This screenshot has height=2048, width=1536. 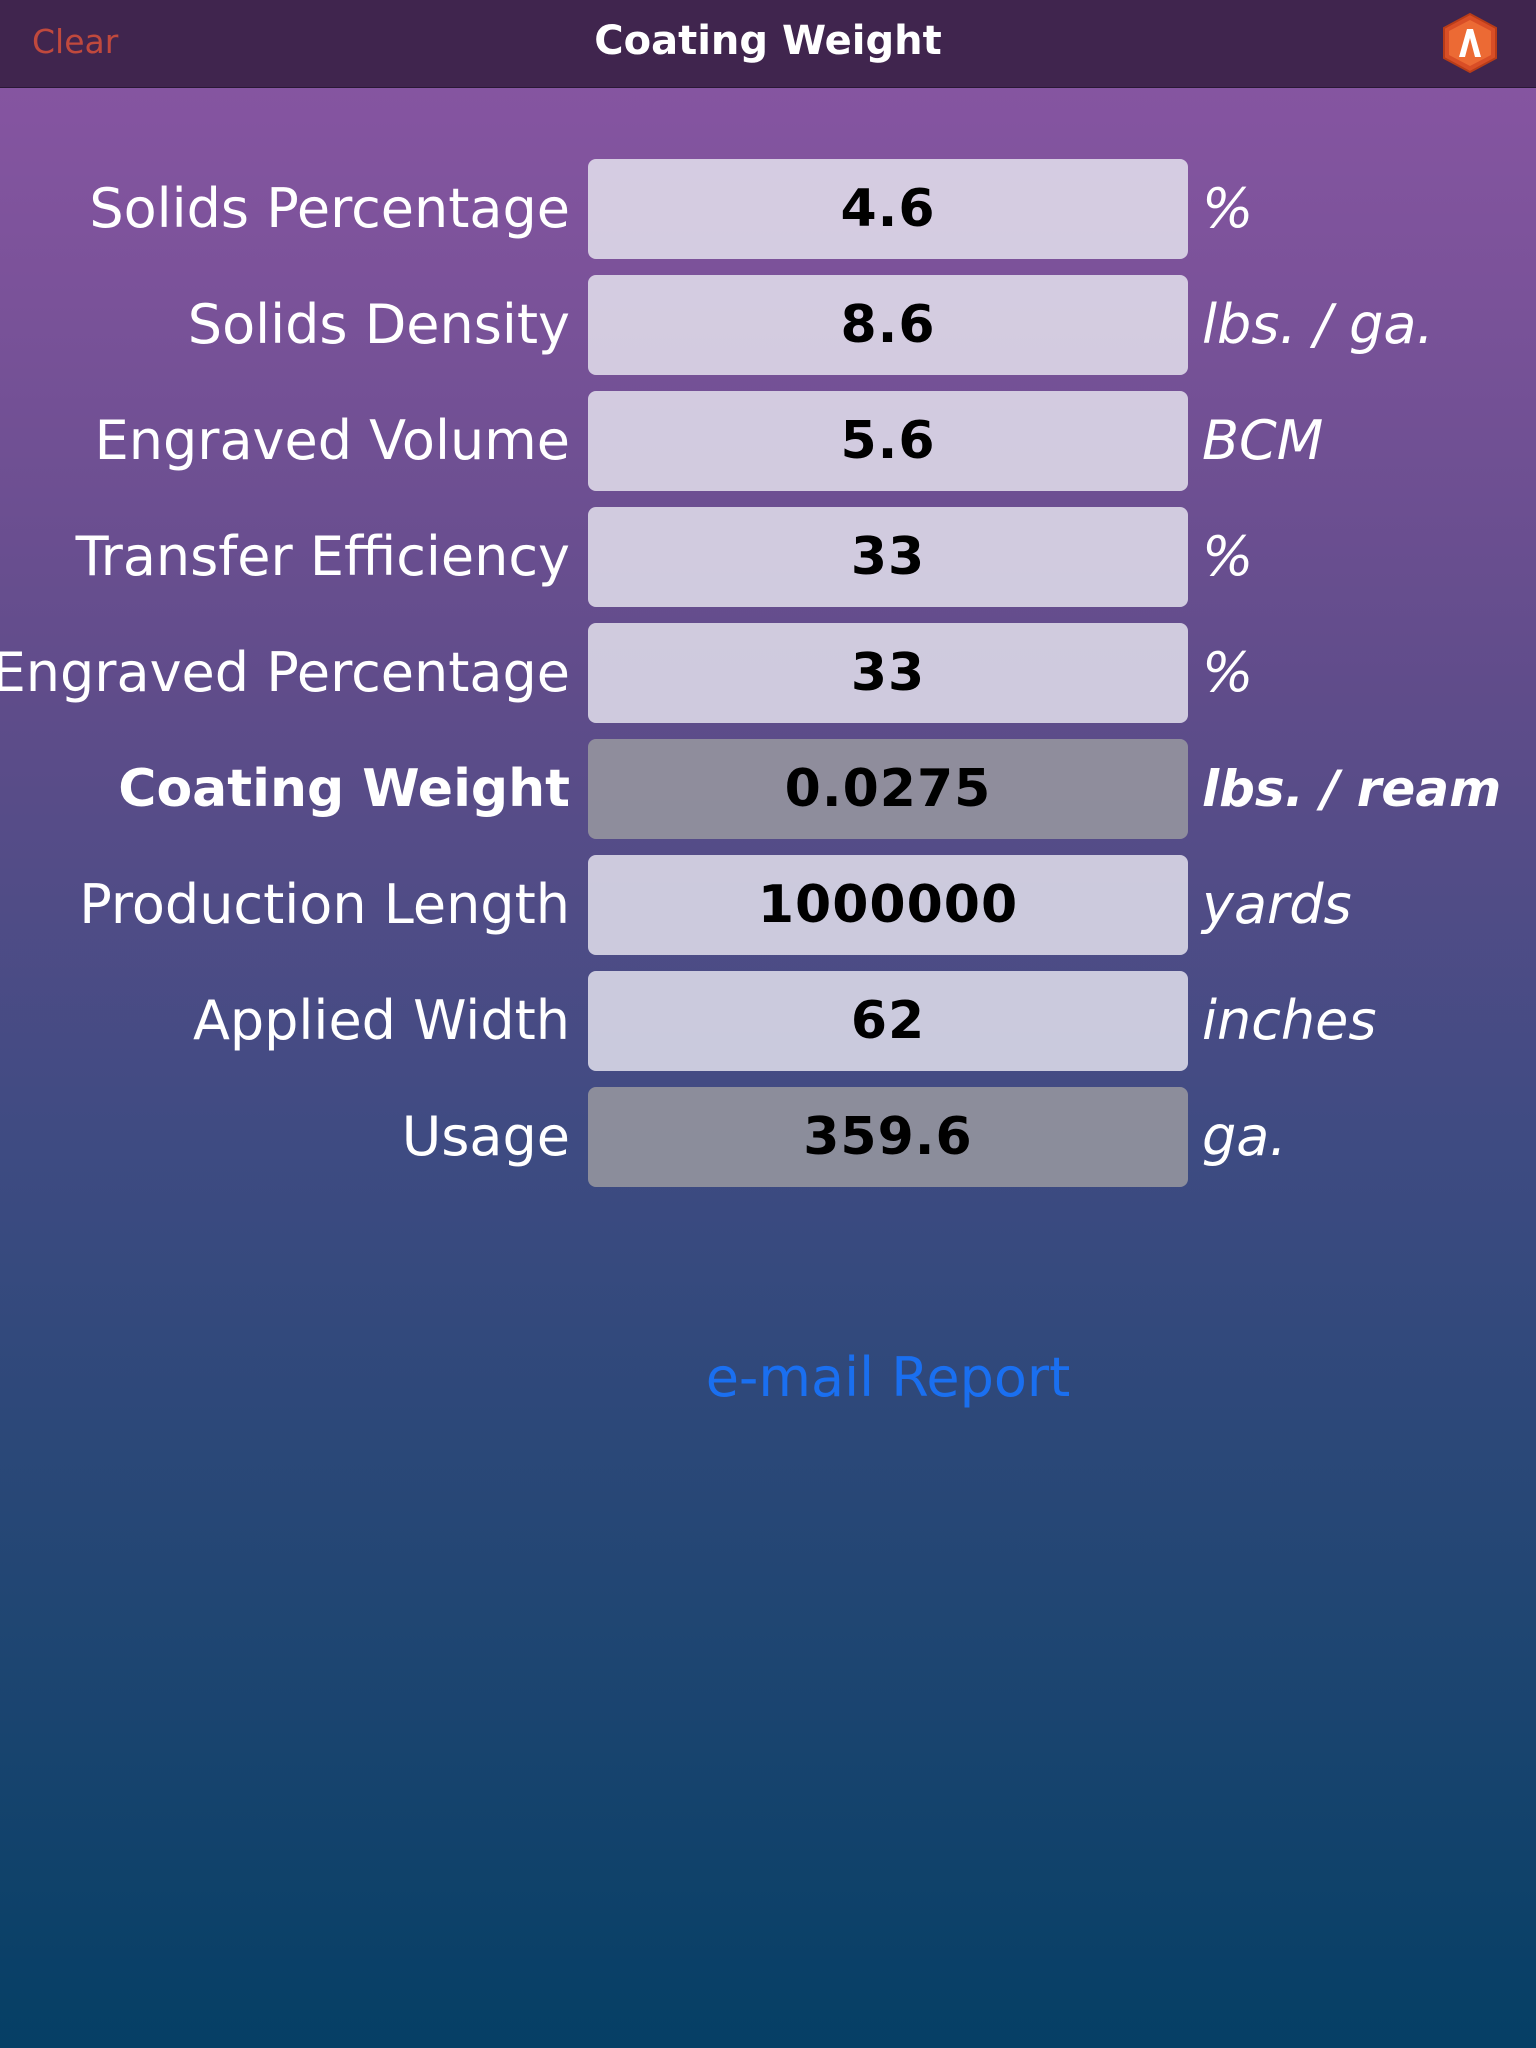 What do you see at coordinates (1352, 789) in the screenshot?
I see `row-unit: lbs. / ream` at bounding box center [1352, 789].